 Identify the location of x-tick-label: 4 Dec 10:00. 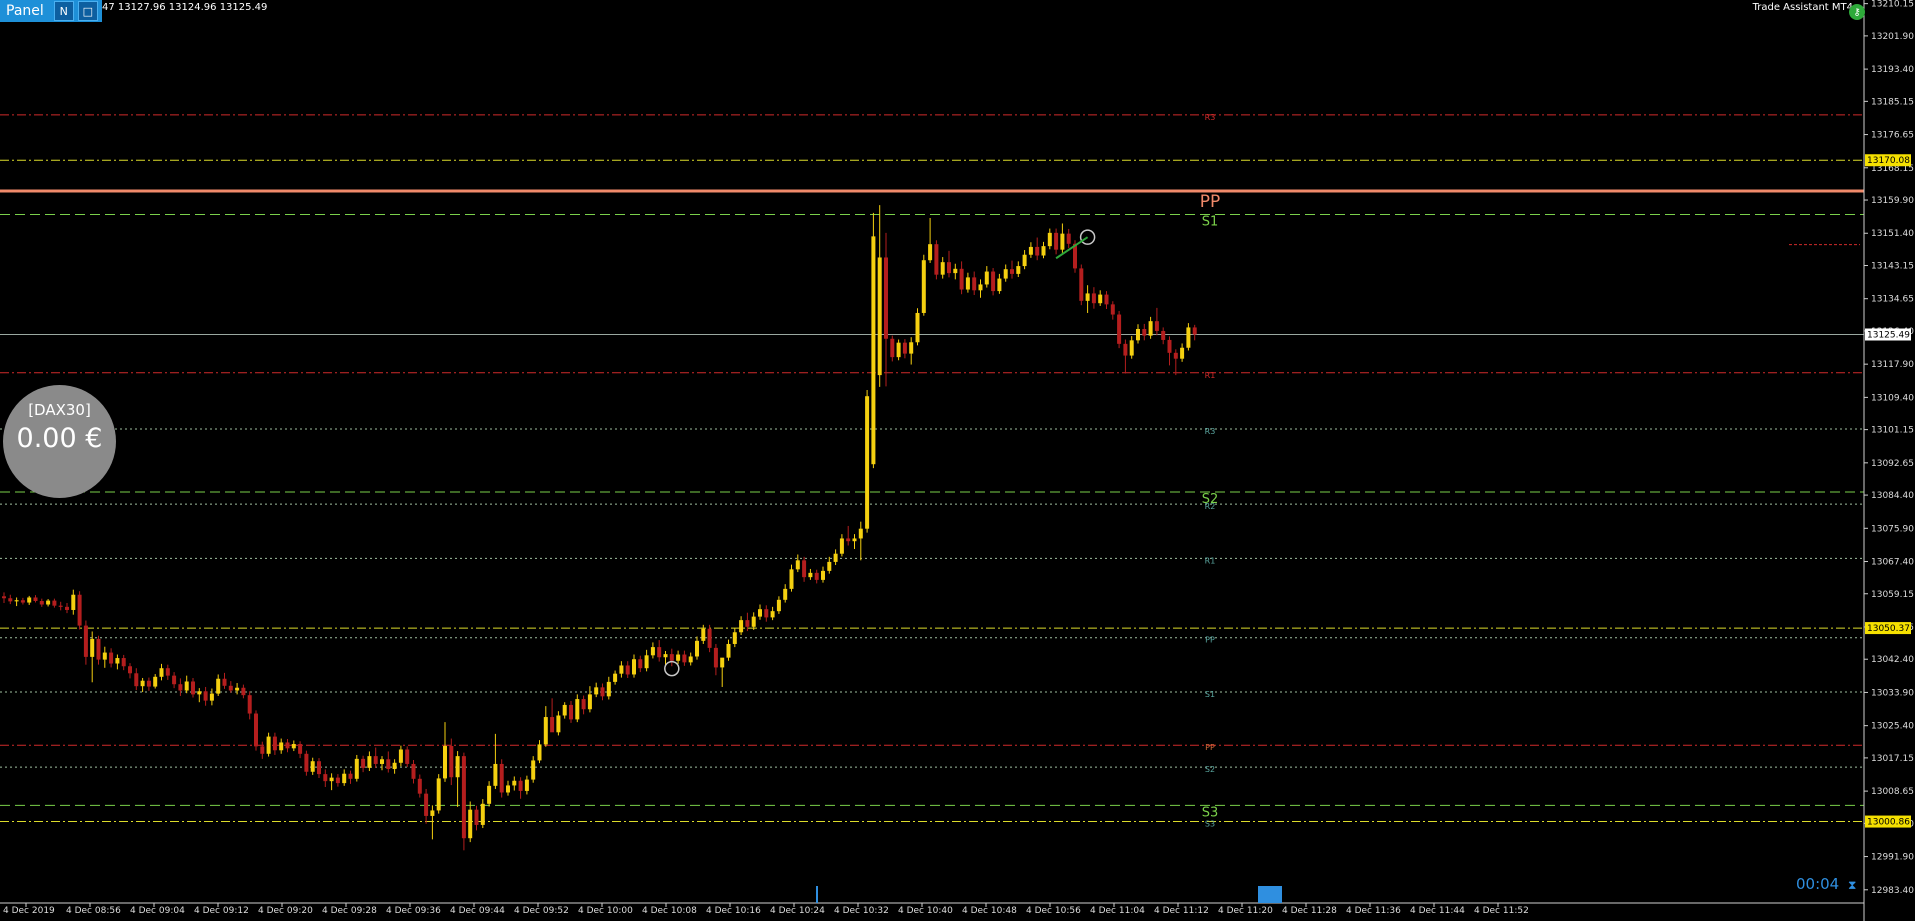
(605, 911).